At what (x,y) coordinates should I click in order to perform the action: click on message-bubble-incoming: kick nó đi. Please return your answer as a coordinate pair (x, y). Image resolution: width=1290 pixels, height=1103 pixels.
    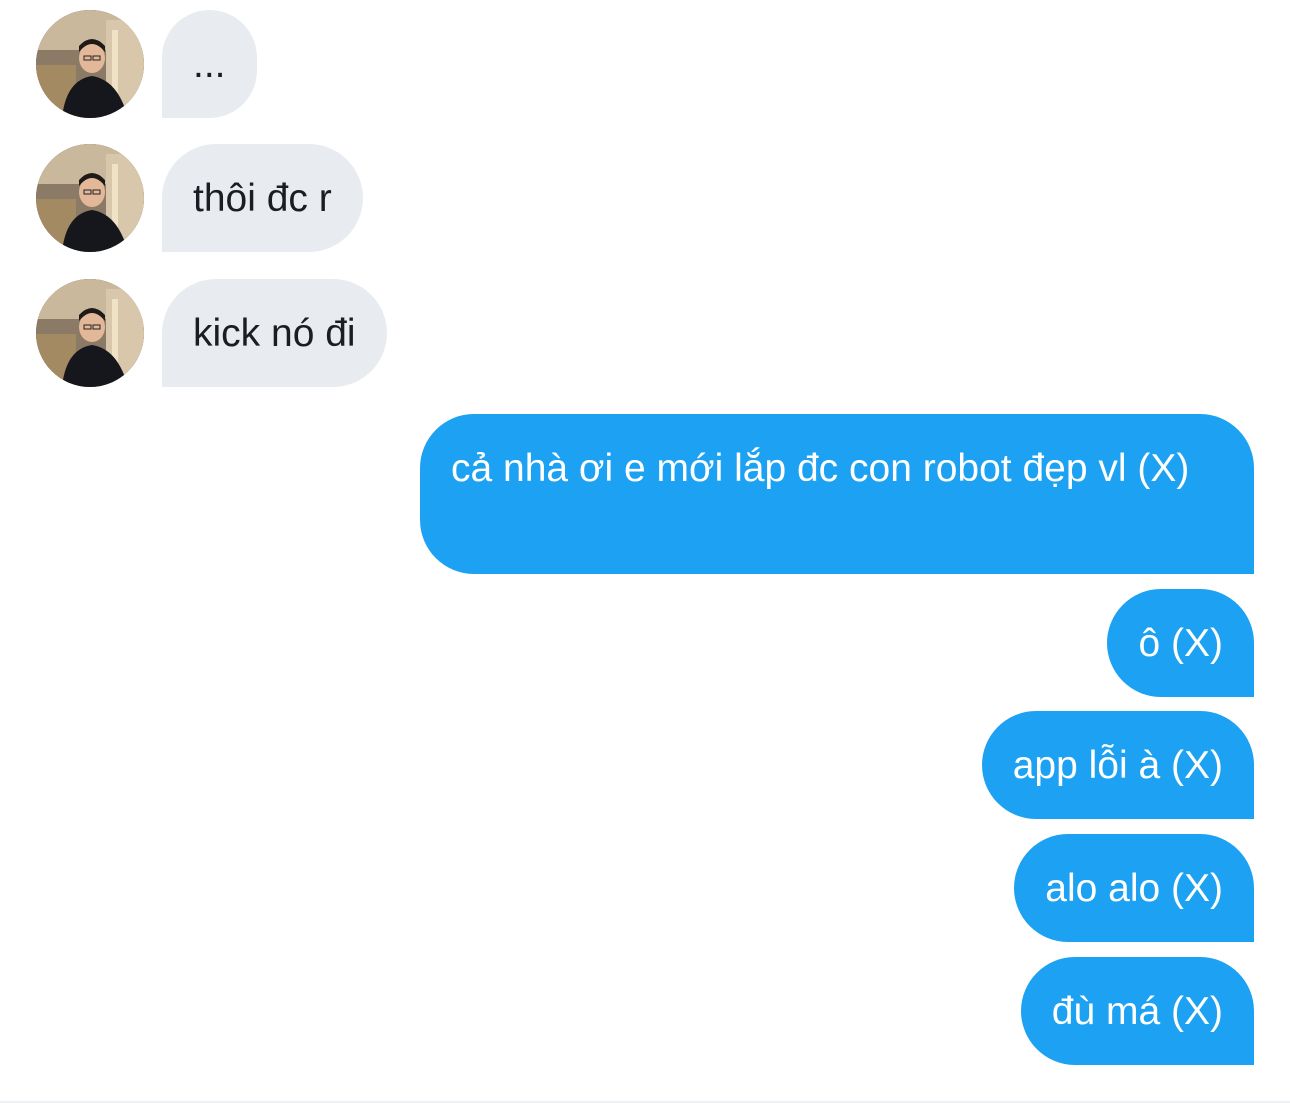
    Looking at the image, I should click on (274, 333).